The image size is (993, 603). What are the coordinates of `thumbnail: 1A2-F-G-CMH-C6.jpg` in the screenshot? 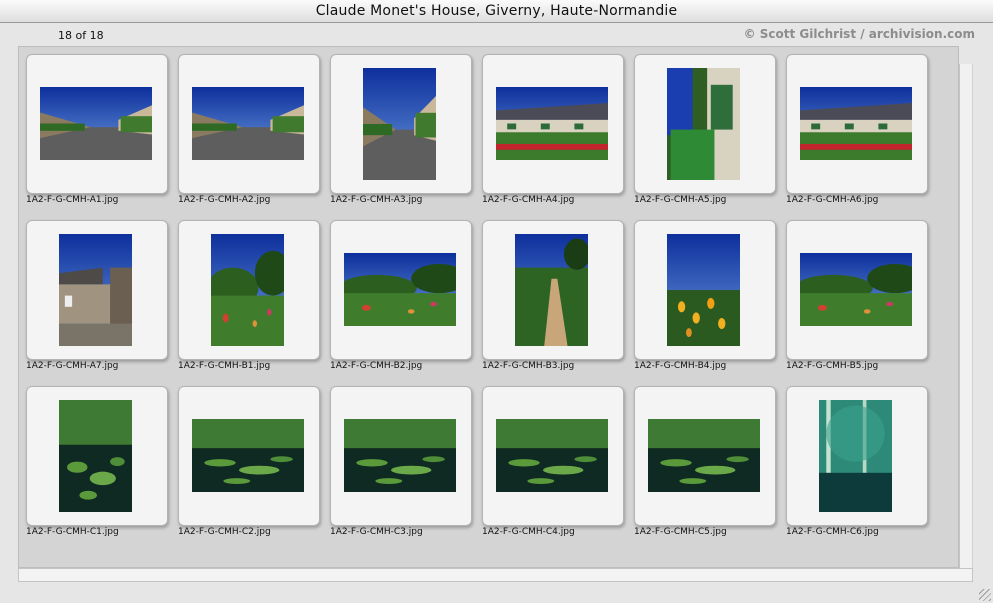 It's located at (857, 465).